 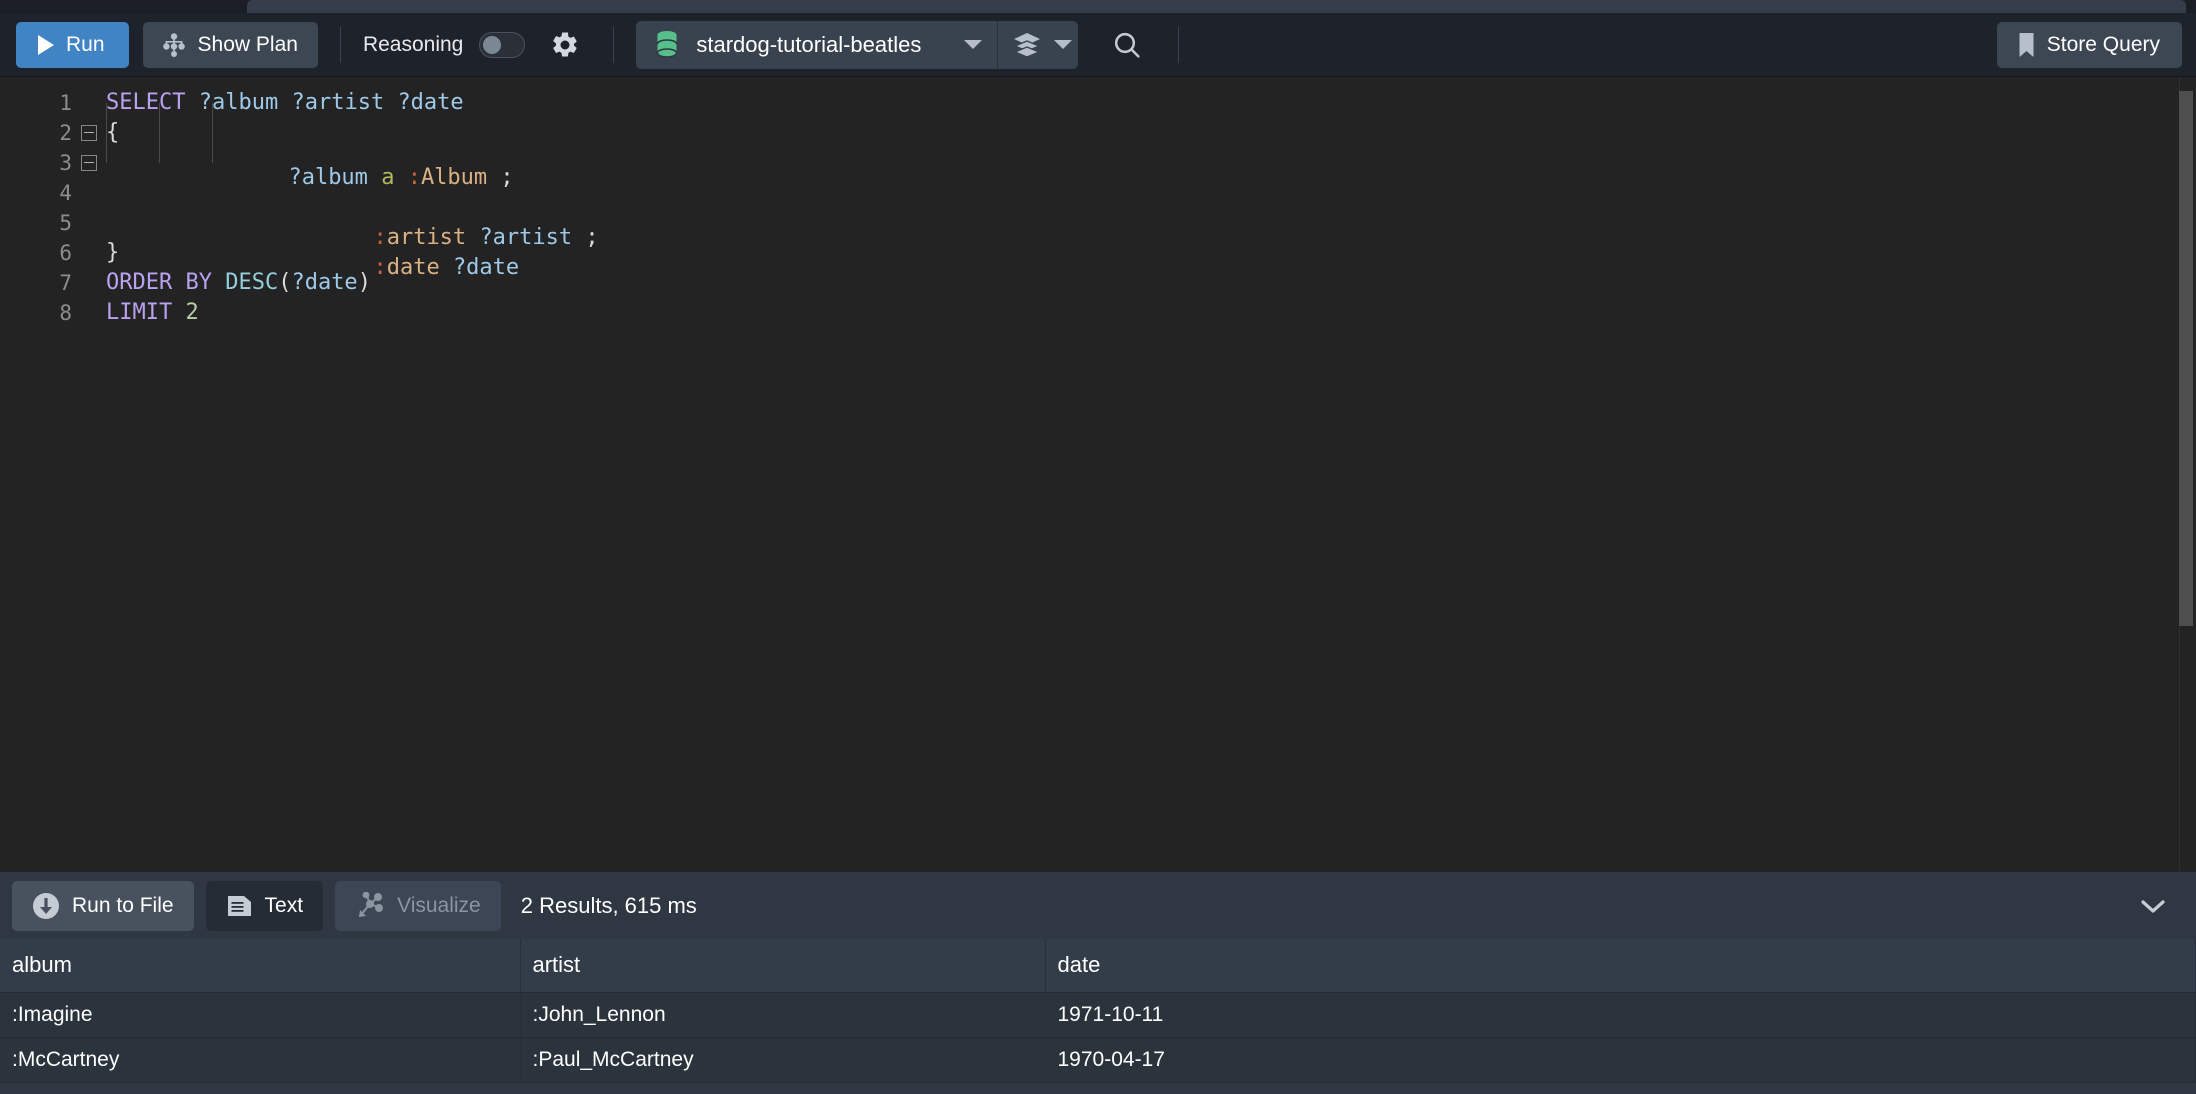 What do you see at coordinates (2026, 45) in the screenshot?
I see `bookmark-icon` at bounding box center [2026, 45].